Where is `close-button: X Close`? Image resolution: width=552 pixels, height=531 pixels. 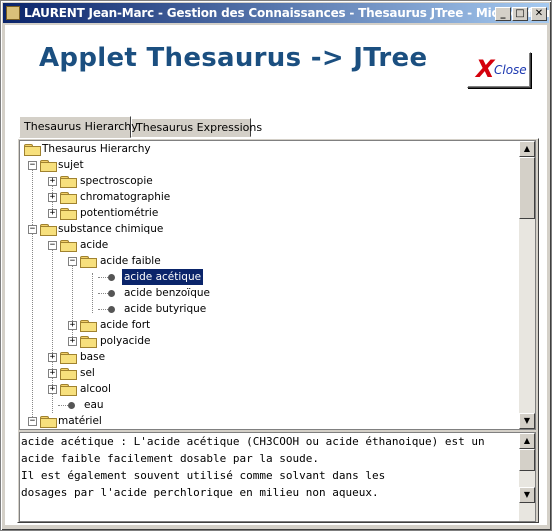
close-button: X Close is located at coordinates (499, 70).